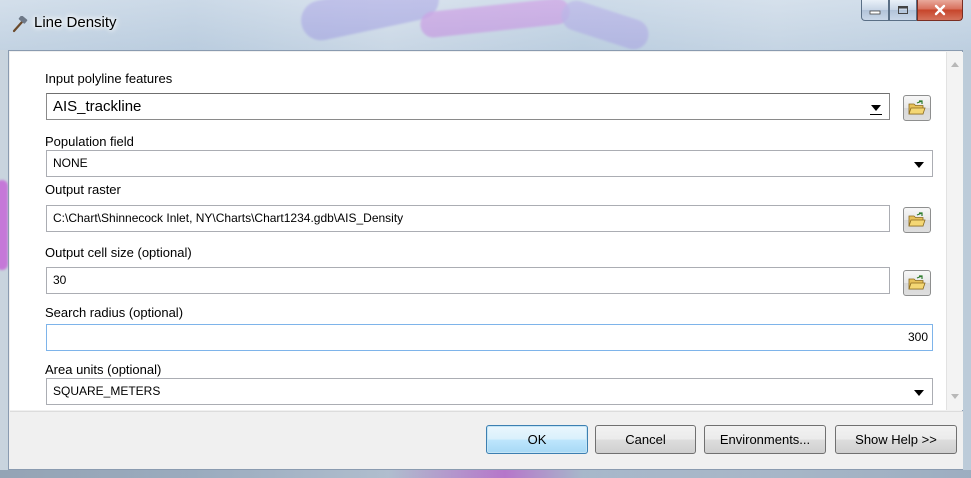  I want to click on window-title: Line Density, so click(75, 22).